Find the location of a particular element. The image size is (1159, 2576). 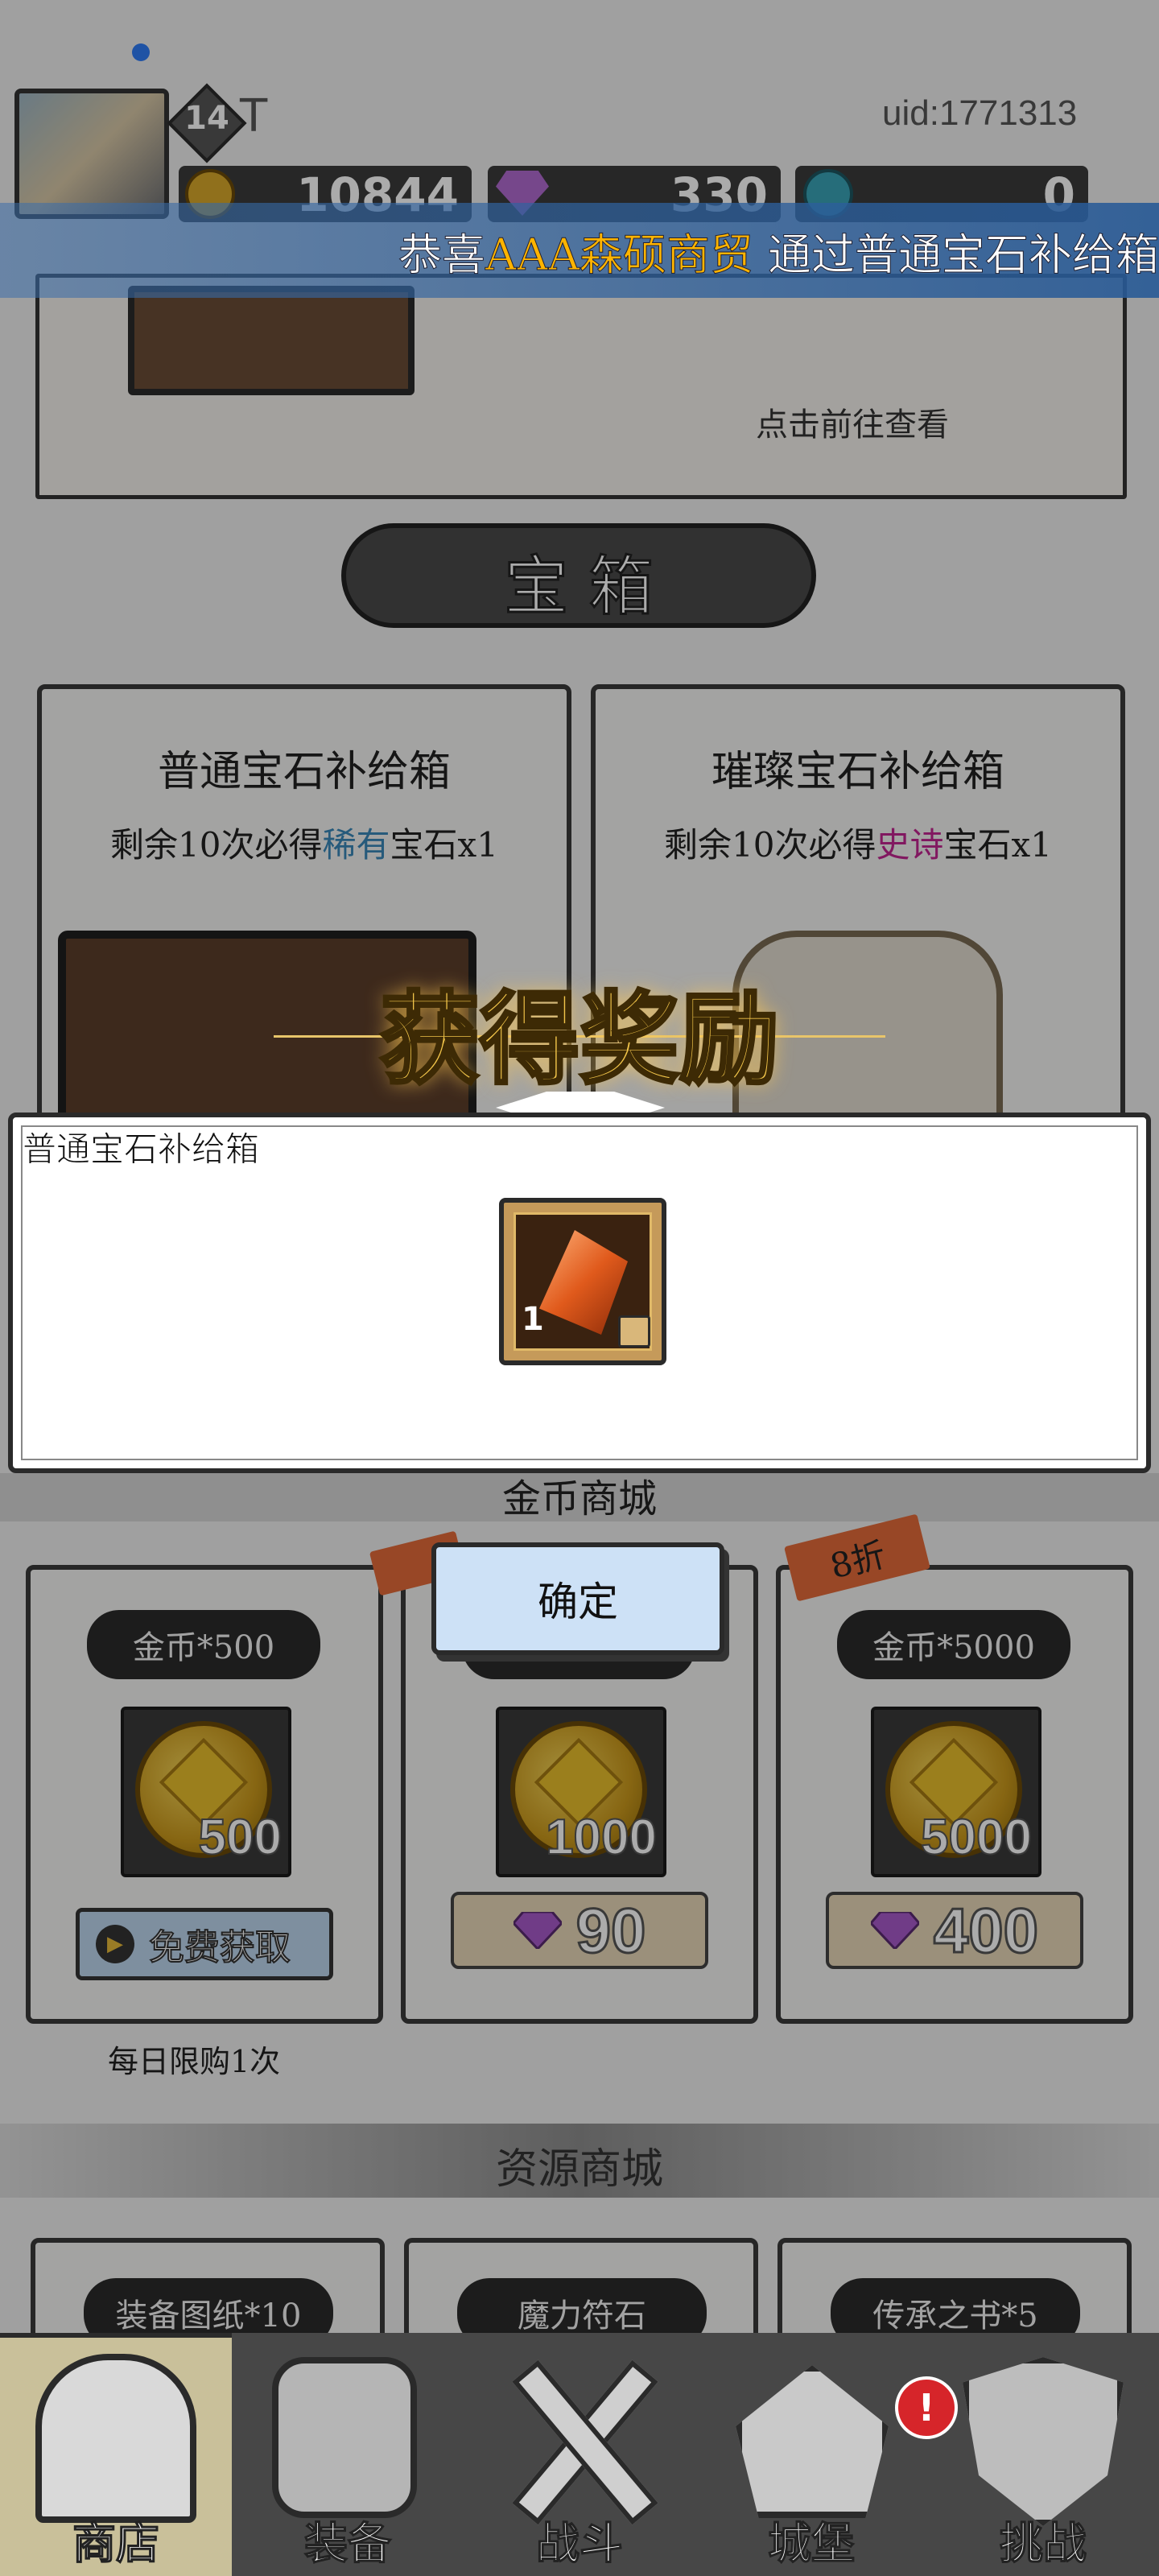

castle-tower-icon is located at coordinates (812, 2441).